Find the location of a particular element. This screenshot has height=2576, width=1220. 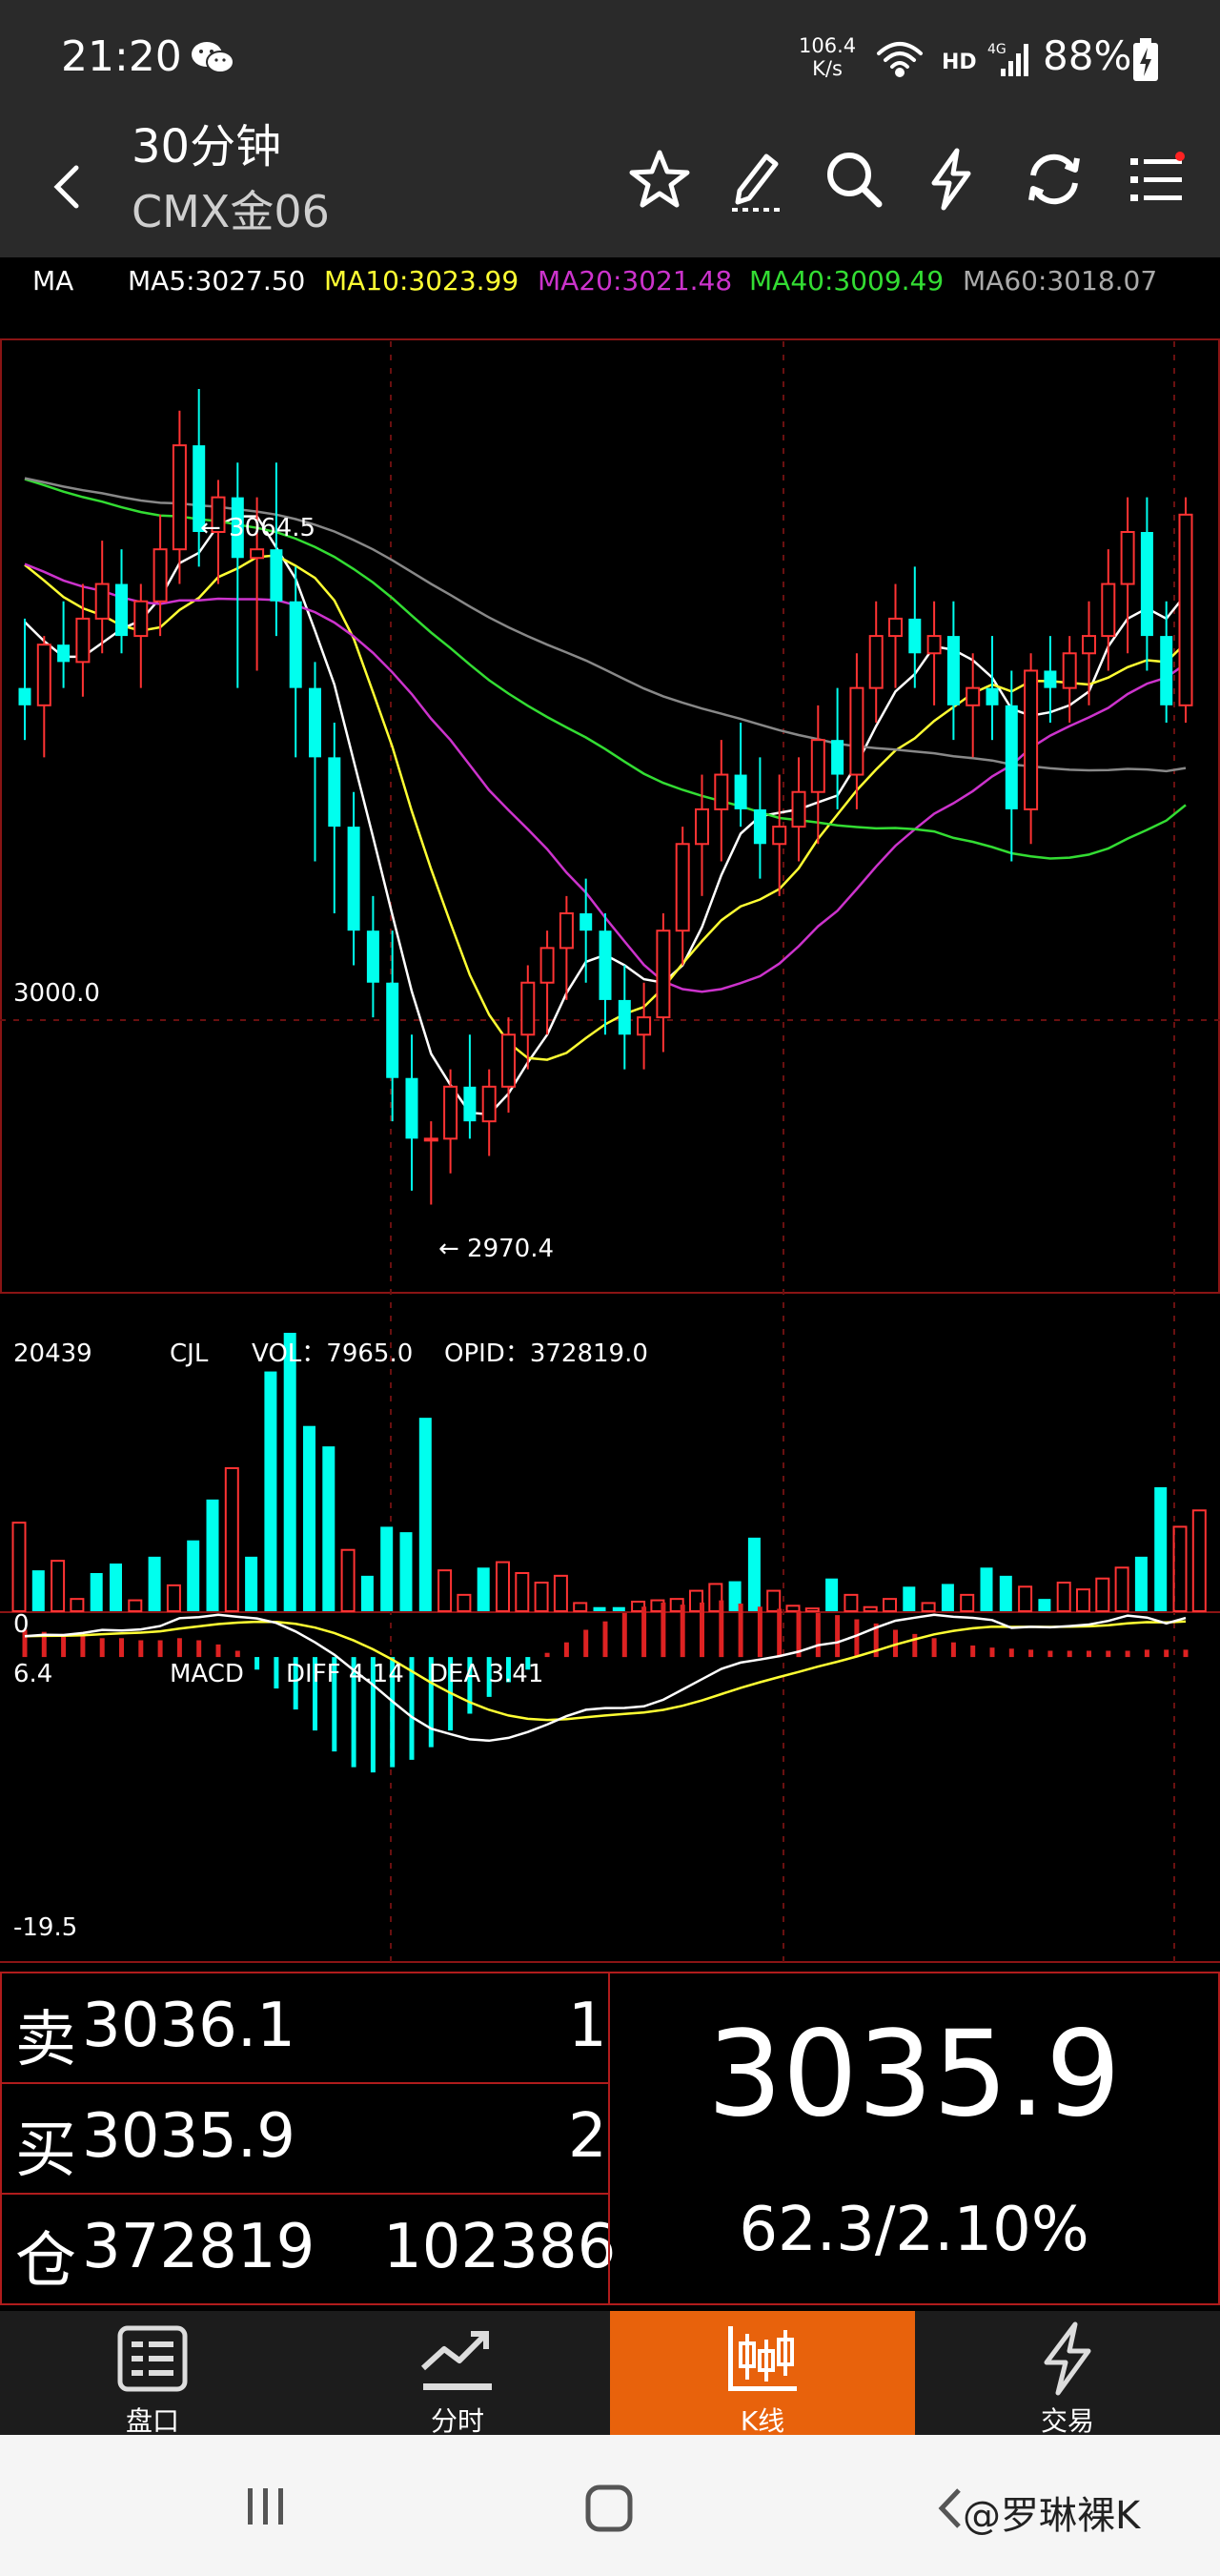

diff-label: DIFF 4.14 is located at coordinates (345, 1674).